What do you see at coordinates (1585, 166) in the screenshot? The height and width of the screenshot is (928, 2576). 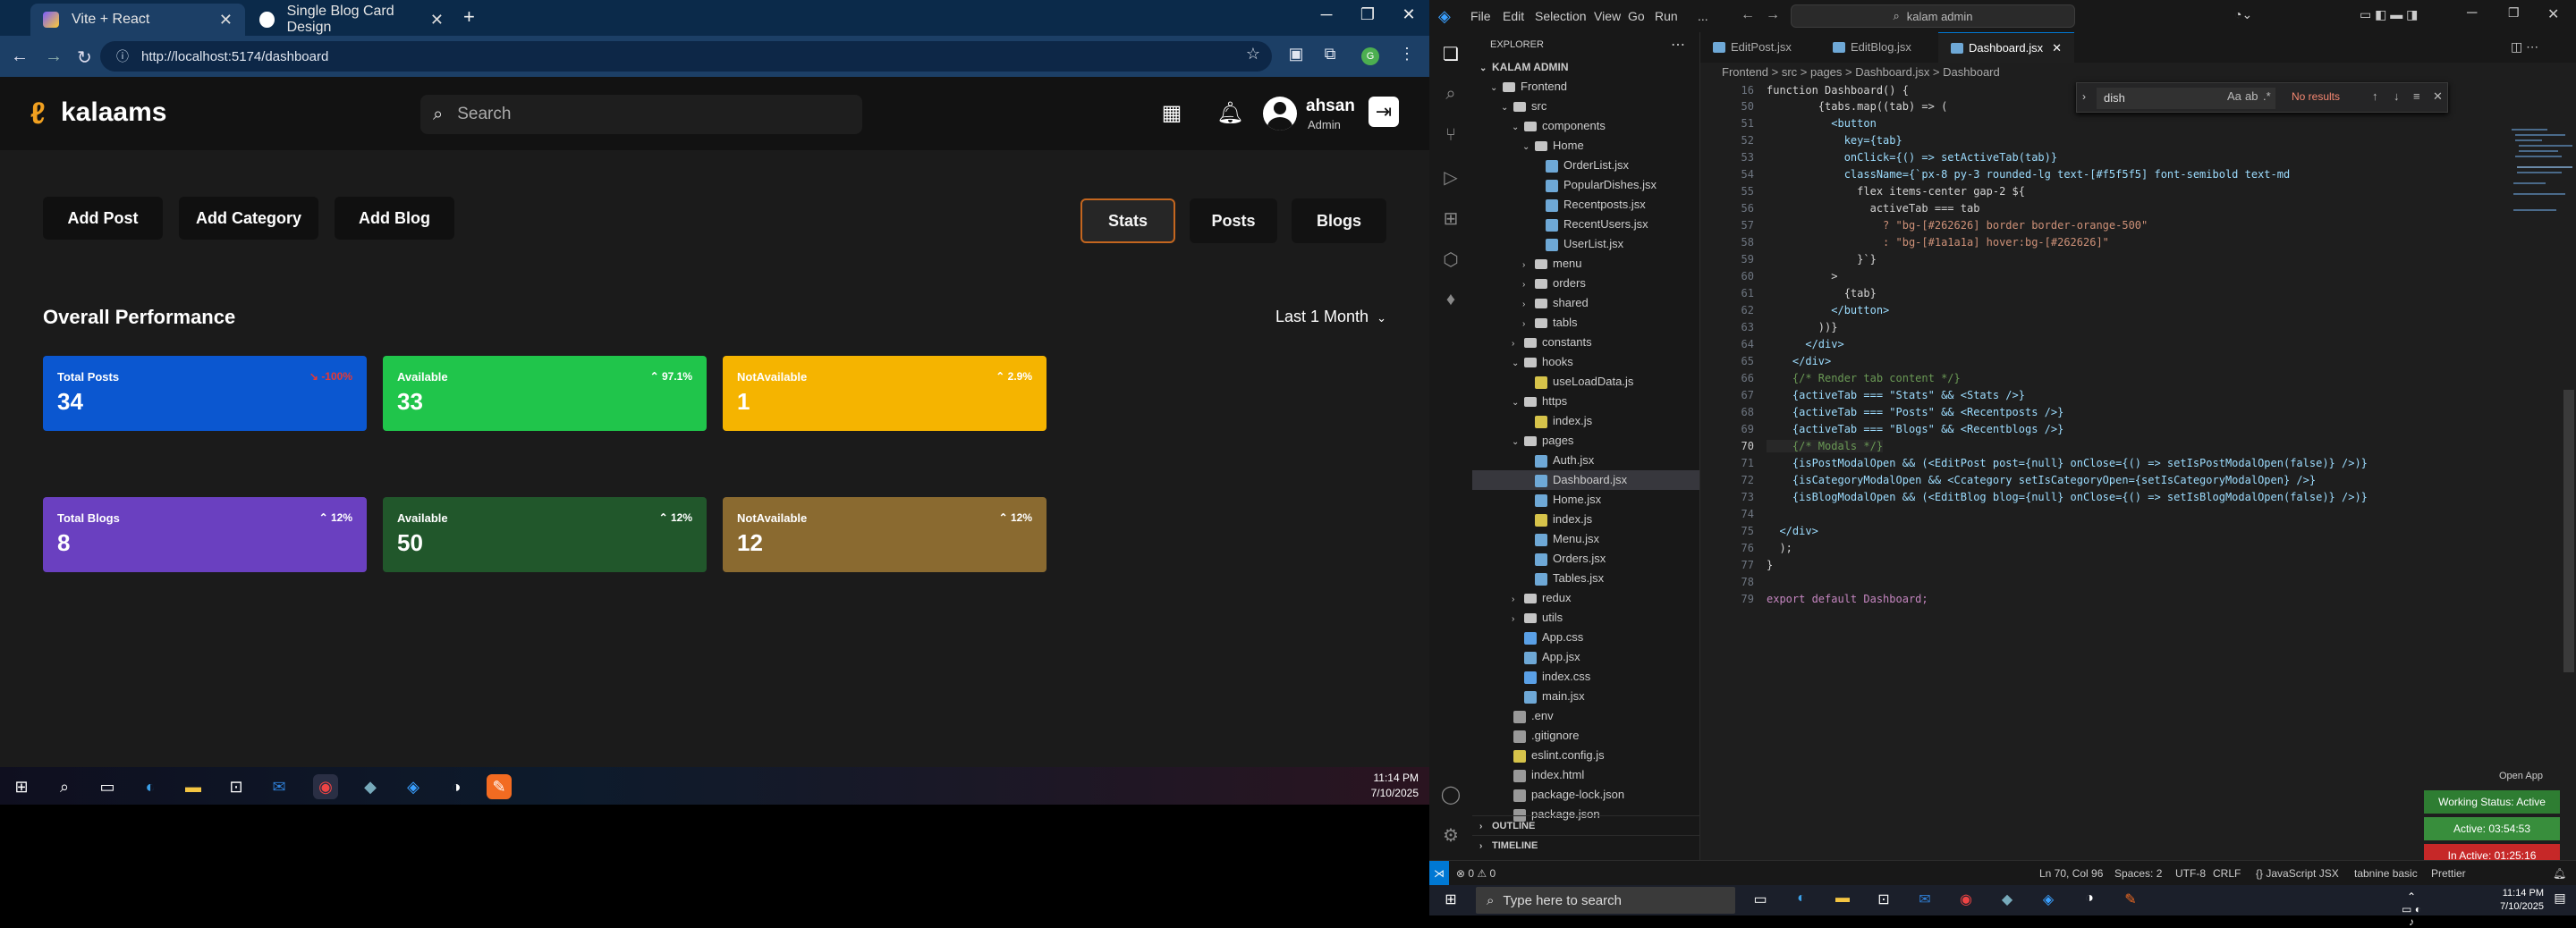 I see `explorer-file: OrderList.jsx` at bounding box center [1585, 166].